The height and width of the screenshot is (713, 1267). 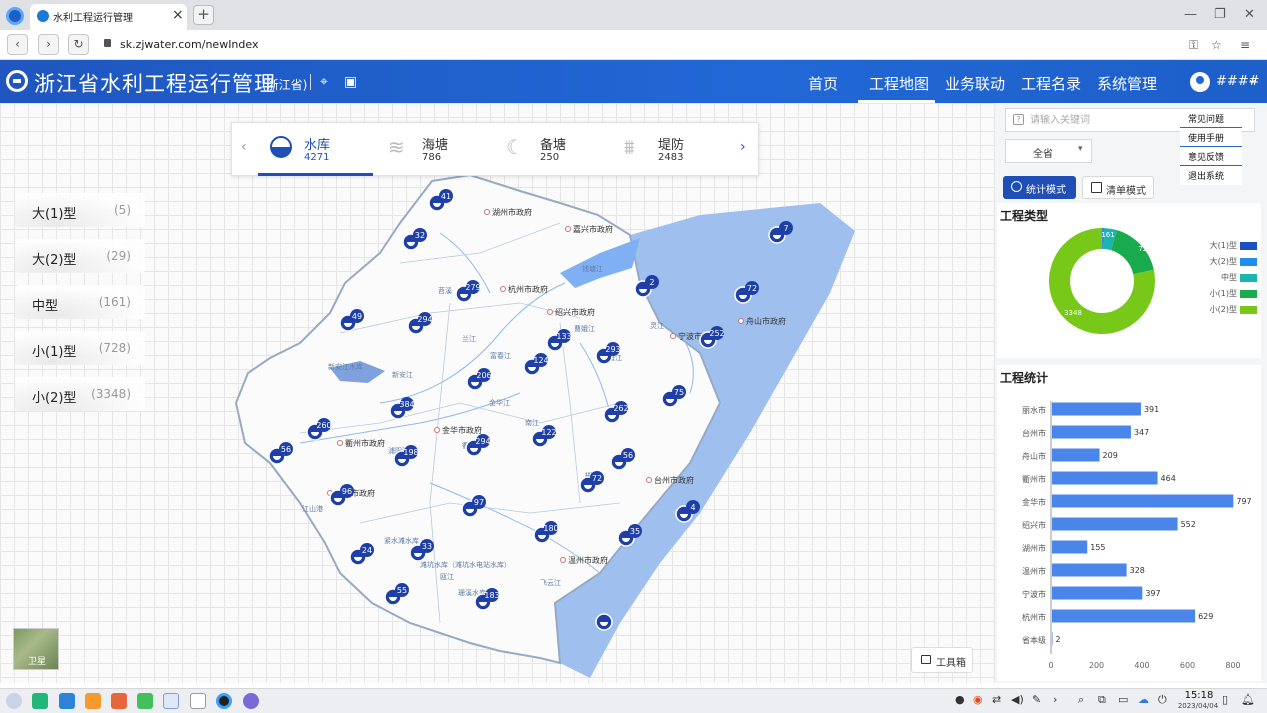 What do you see at coordinates (551, 149) in the screenshot?
I see `tab-backup-seawall: ☾ 备塘 250` at bounding box center [551, 149].